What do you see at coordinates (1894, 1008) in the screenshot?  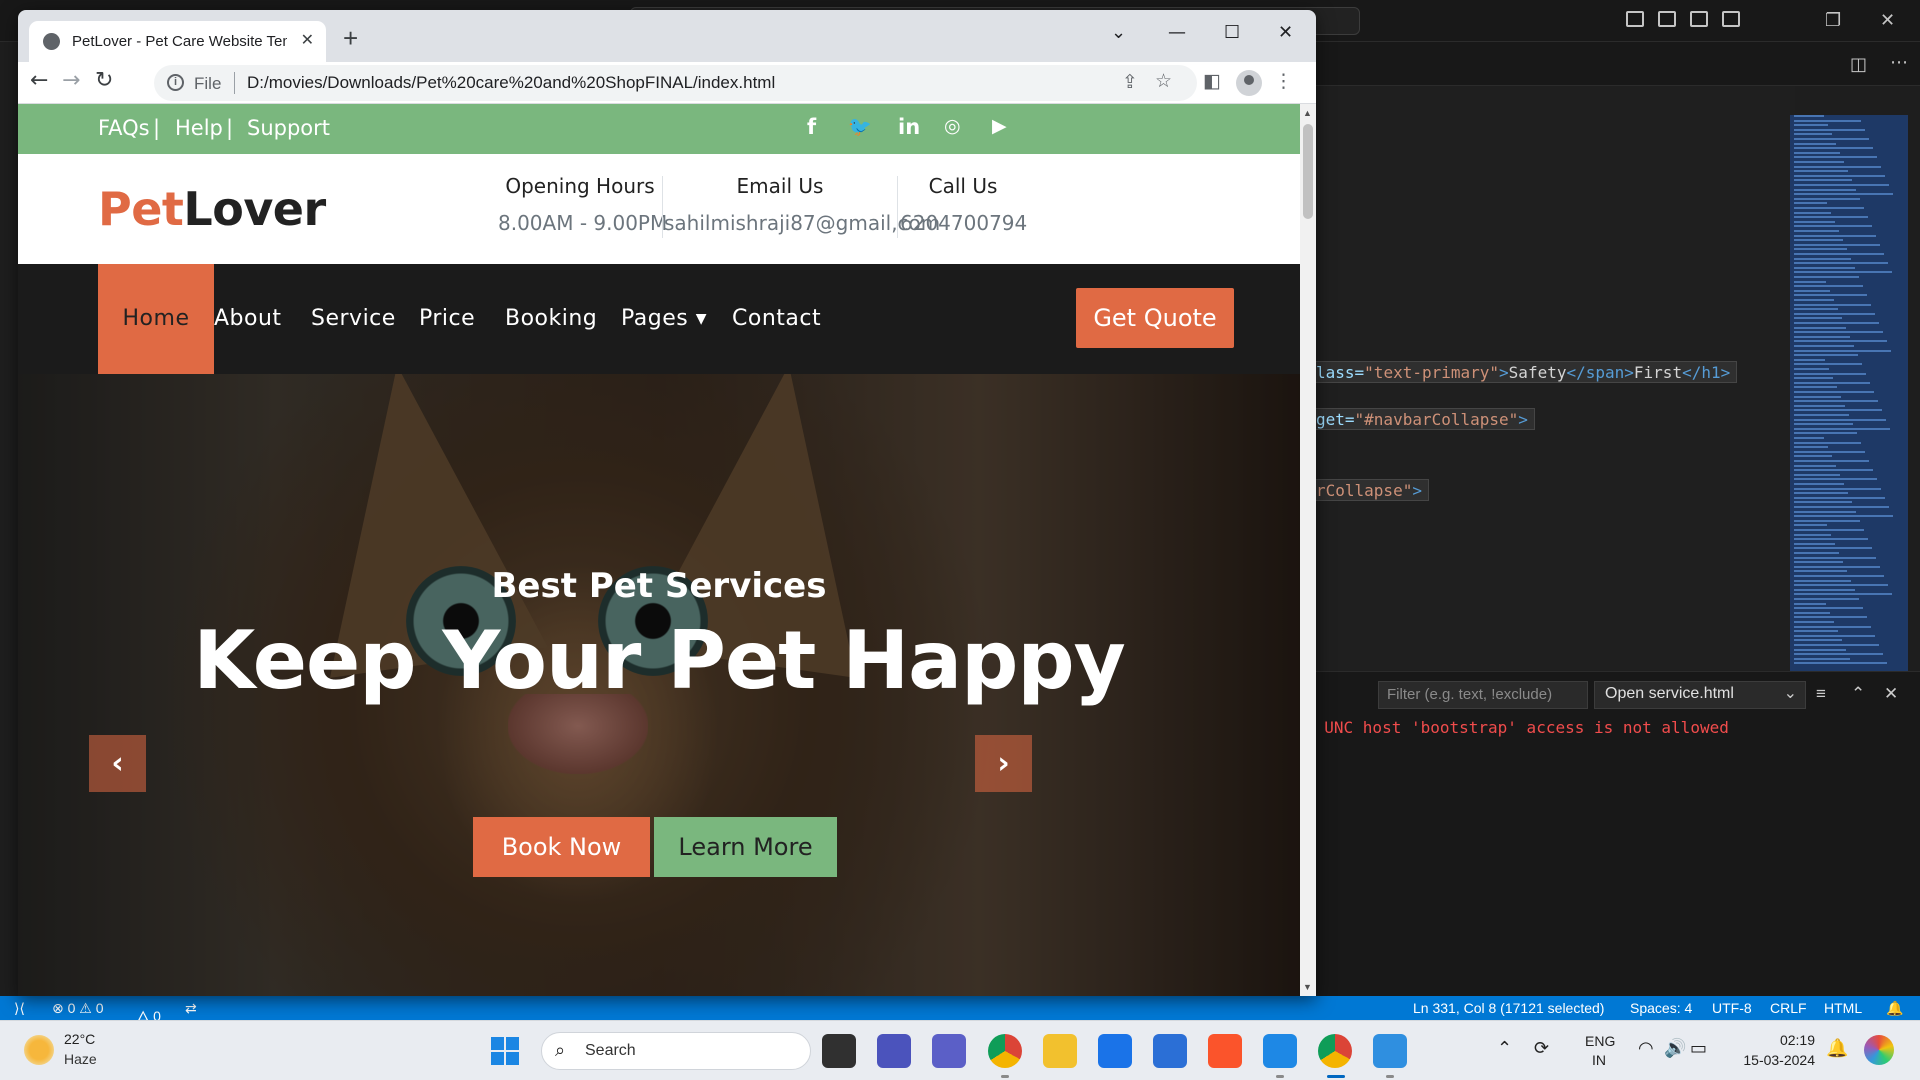 I see `notifications-icon: 🔔` at bounding box center [1894, 1008].